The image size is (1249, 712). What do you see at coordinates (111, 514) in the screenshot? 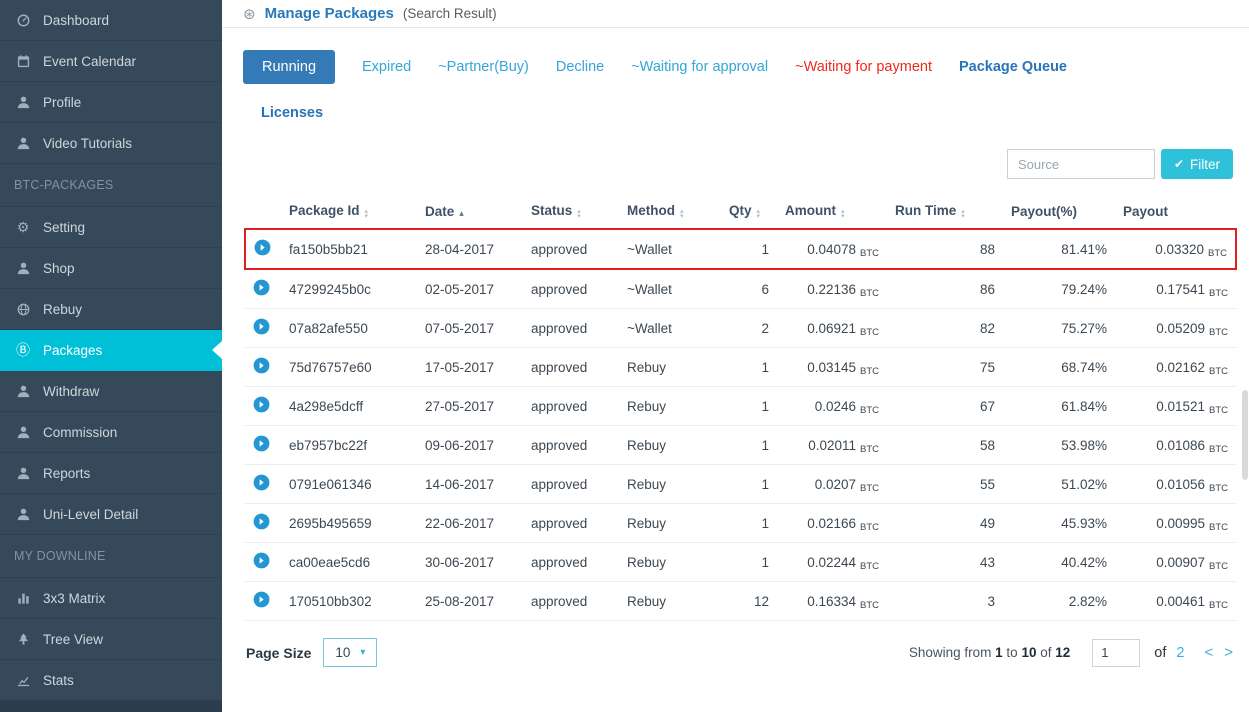
I see `sidebar-item-uni-level-detail: Uni-Level Detail` at bounding box center [111, 514].